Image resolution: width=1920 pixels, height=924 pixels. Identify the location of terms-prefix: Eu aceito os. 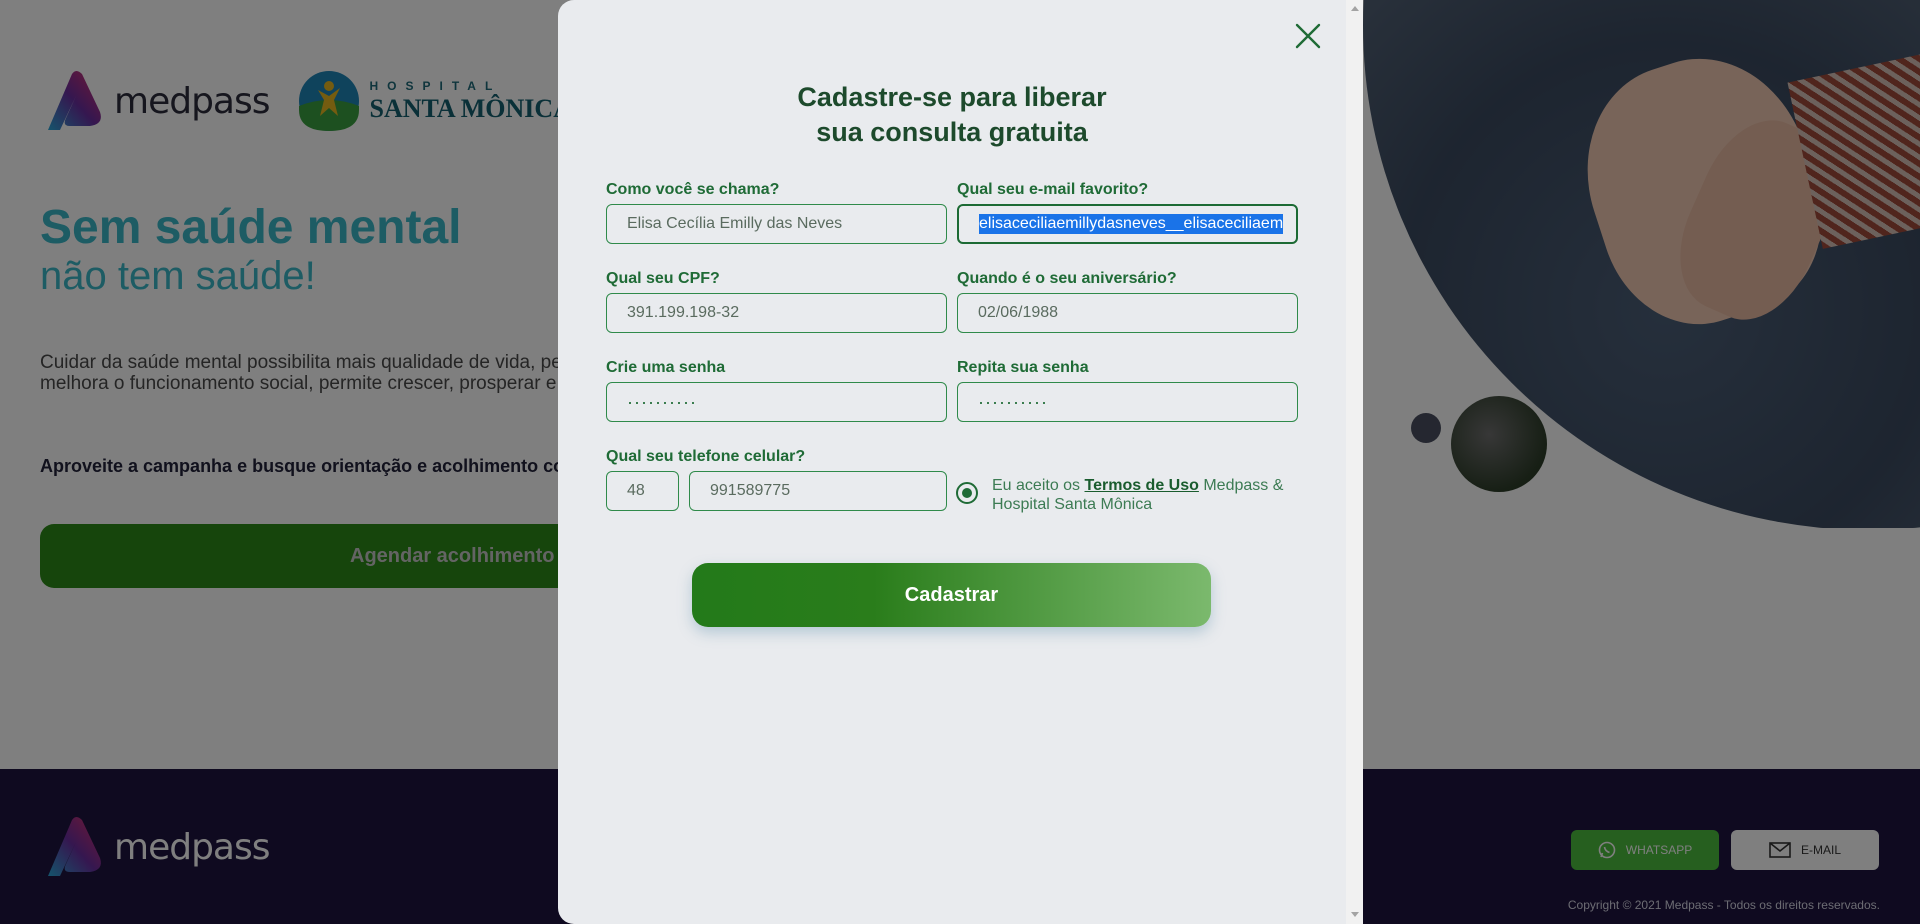
(1038, 485).